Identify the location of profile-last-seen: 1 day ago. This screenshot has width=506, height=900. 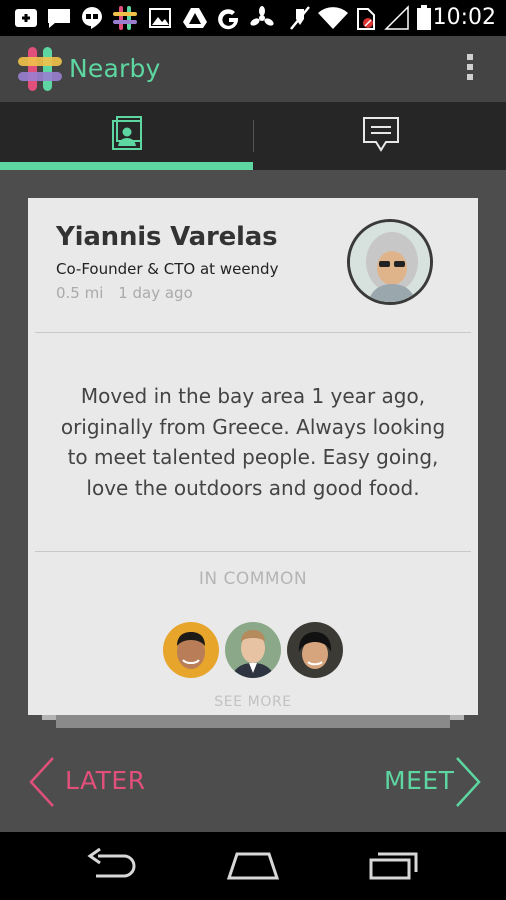
(155, 293).